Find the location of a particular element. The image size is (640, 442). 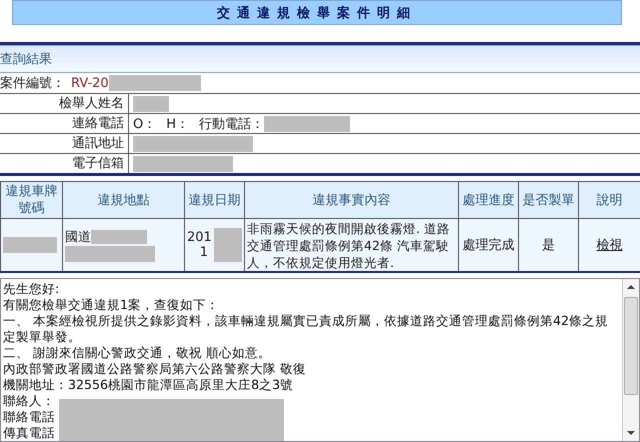

scroll-thumb is located at coordinates (631, 346).